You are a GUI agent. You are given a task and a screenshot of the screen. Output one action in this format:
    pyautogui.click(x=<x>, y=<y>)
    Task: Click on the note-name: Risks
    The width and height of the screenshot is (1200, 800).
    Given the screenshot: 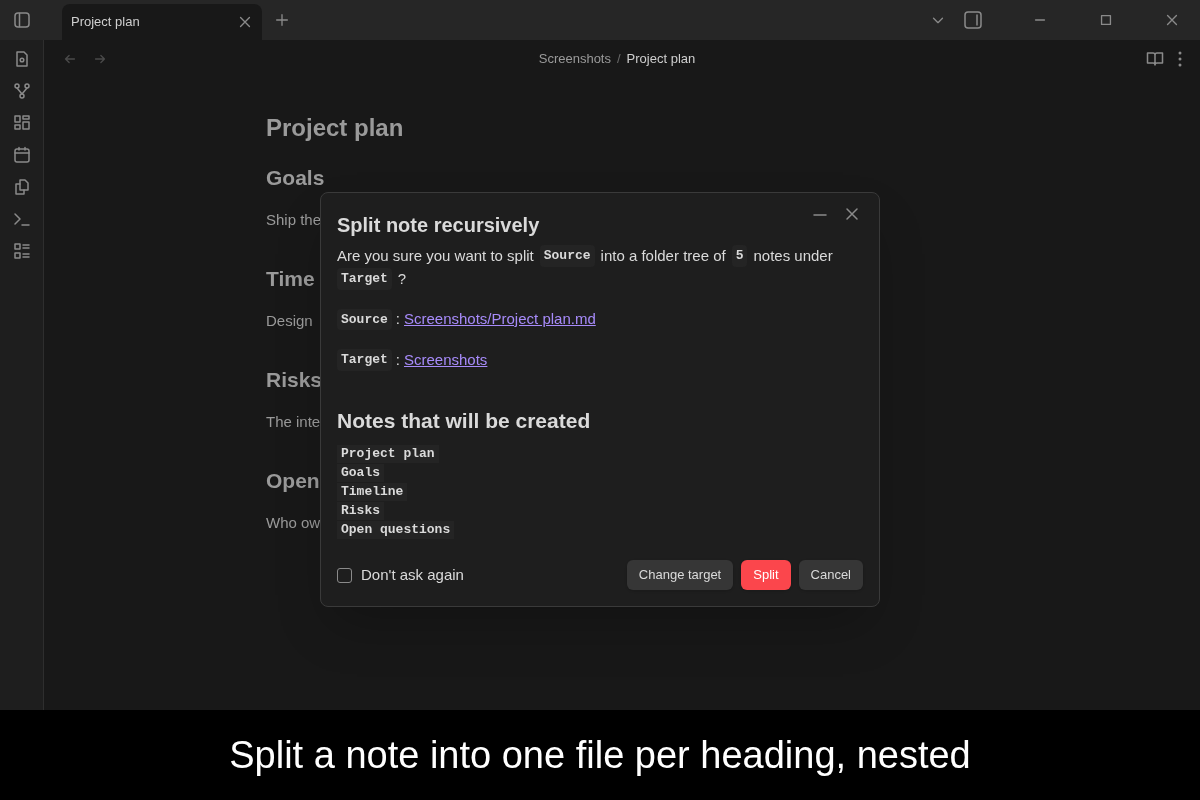 What is the action you would take?
    pyautogui.click(x=360, y=511)
    